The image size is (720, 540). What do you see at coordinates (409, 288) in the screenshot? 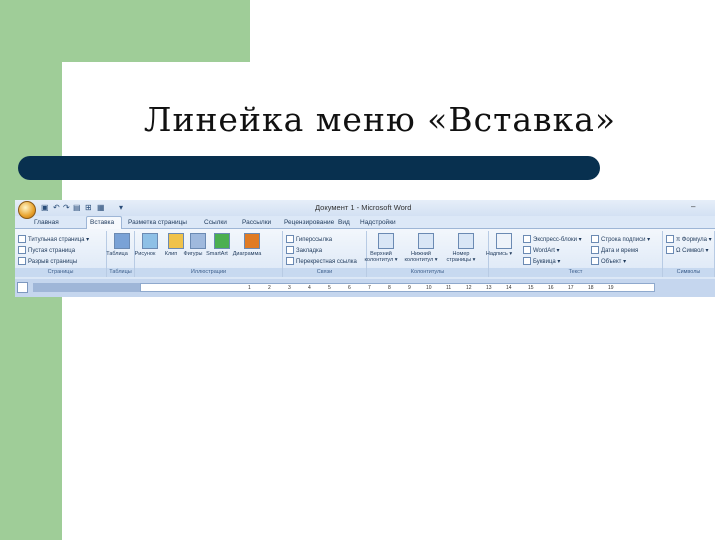
I see `ruler-mark: 9` at bounding box center [409, 288].